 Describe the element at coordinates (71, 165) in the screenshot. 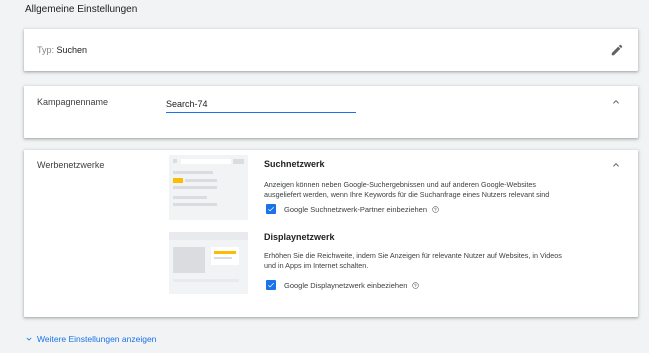

I see `ad-networks-label: Werbenetzwerke` at that location.